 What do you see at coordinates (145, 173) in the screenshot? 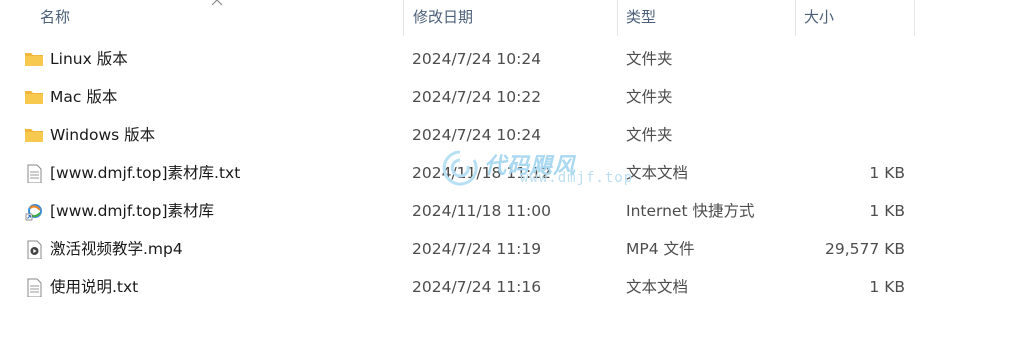
I see `file-name: [www.dmjf.top]素材库.txt` at bounding box center [145, 173].